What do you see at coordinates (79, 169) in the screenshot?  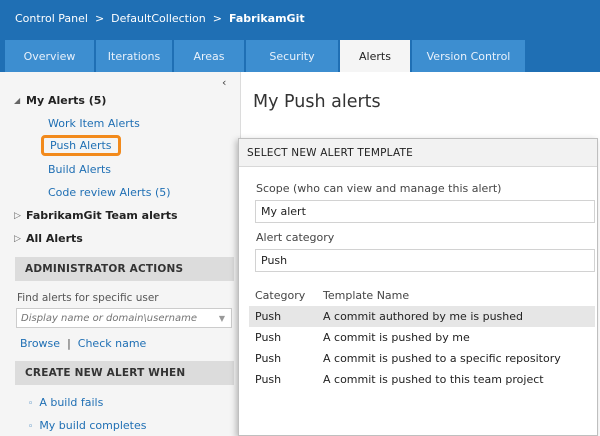 I see `tree-item-build-alerts: Build Alerts` at bounding box center [79, 169].